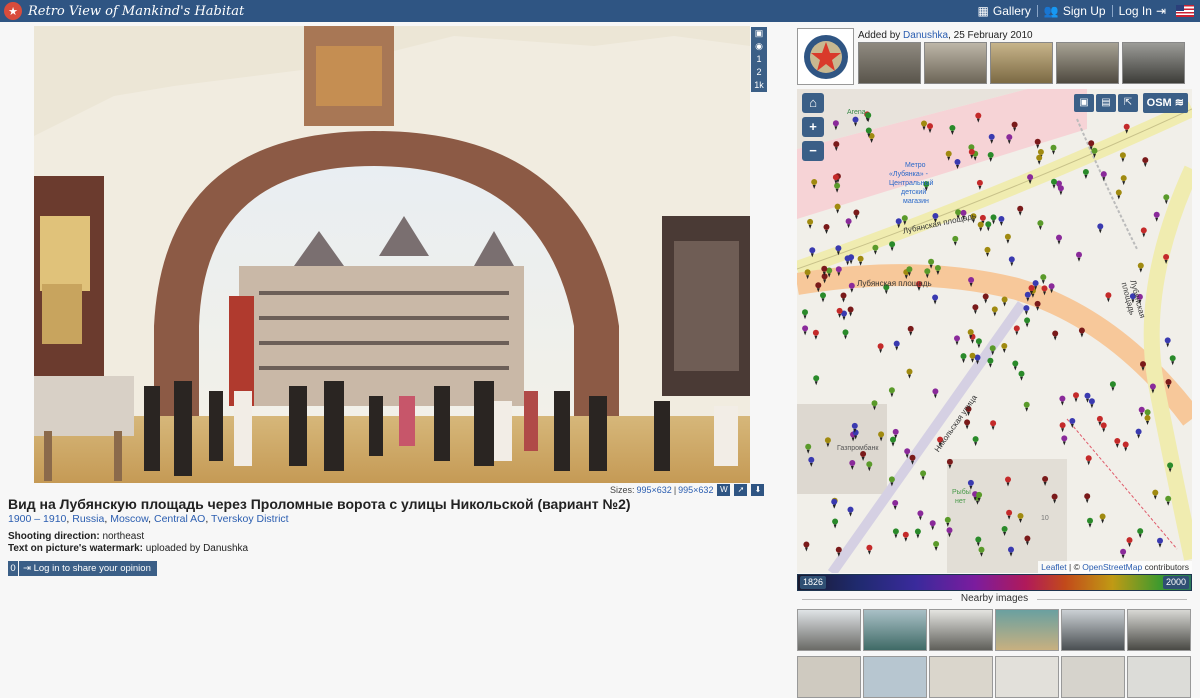 The image size is (1200, 698). Describe the element at coordinates (1185, 11) in the screenshot. I see `language-flag-icon` at that location.